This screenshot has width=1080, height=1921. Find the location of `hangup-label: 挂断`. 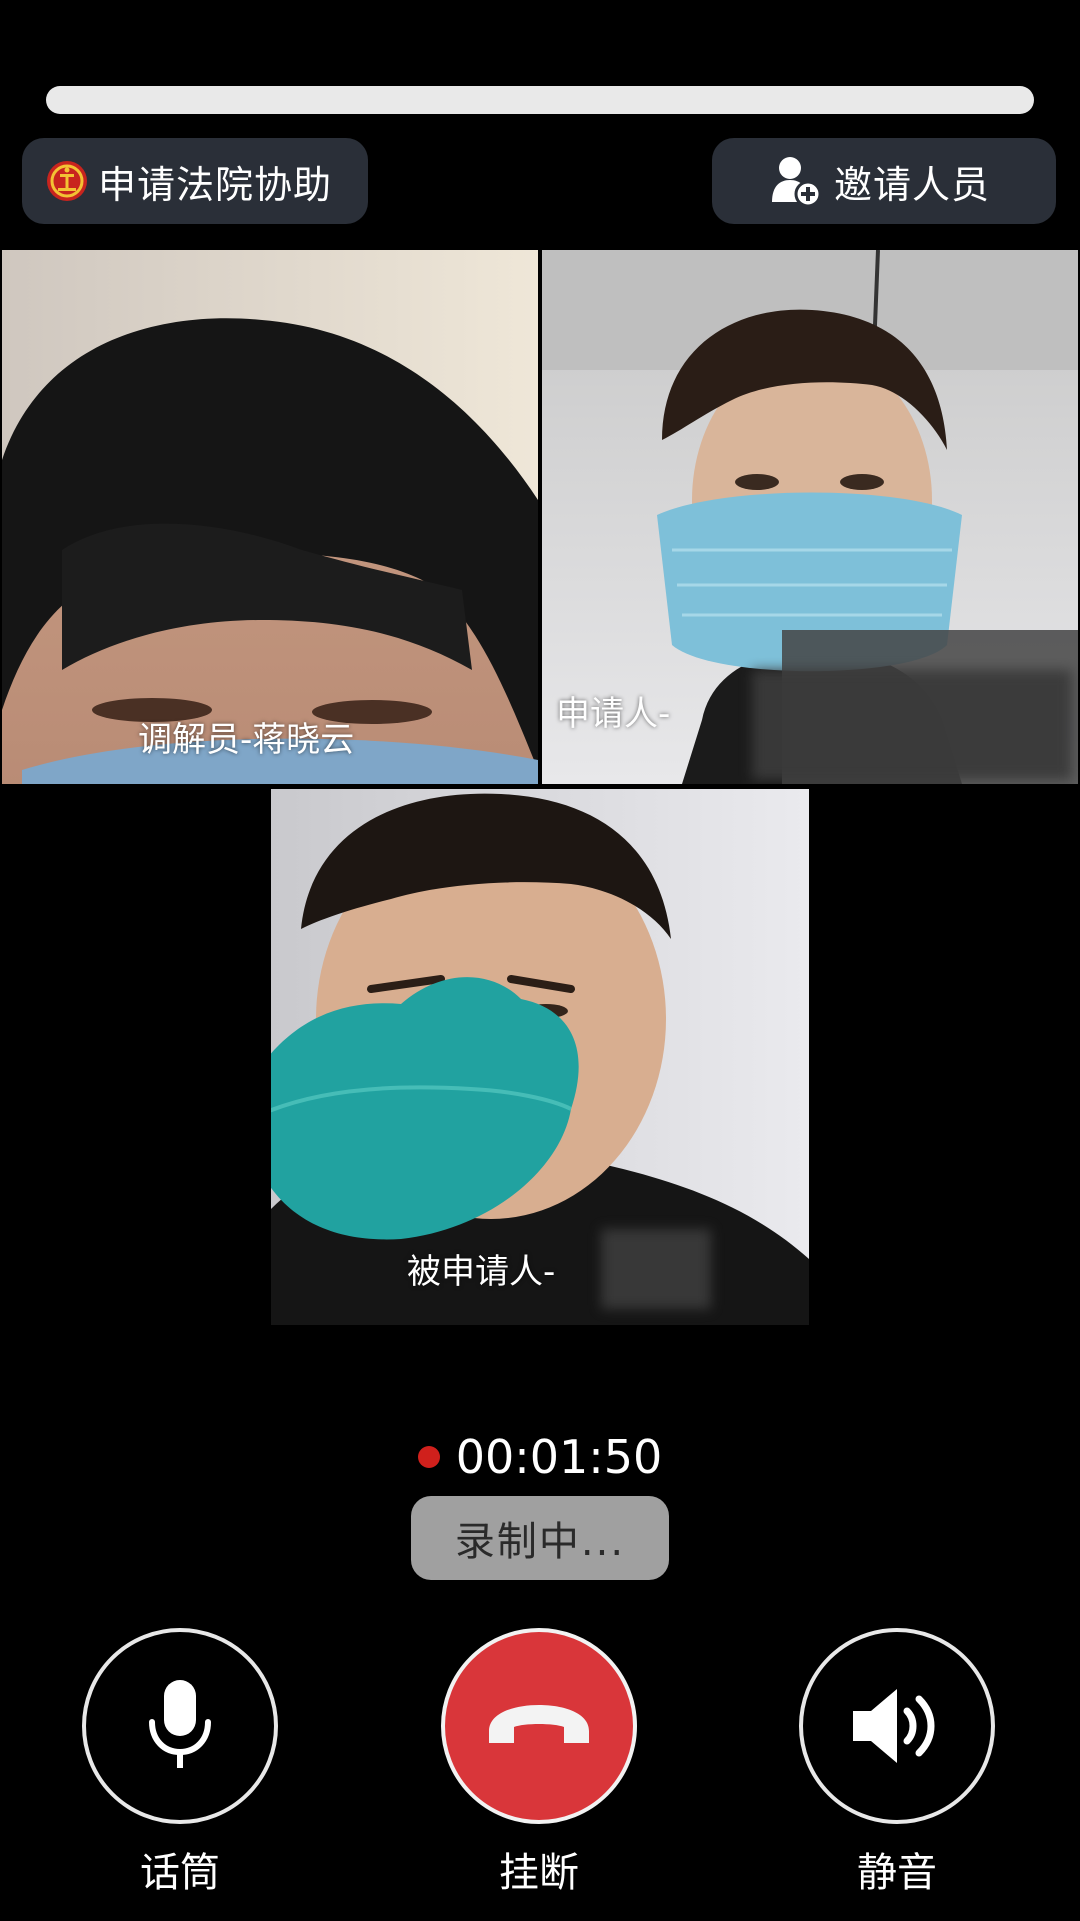

hangup-label: 挂断 is located at coordinates (539, 1873).